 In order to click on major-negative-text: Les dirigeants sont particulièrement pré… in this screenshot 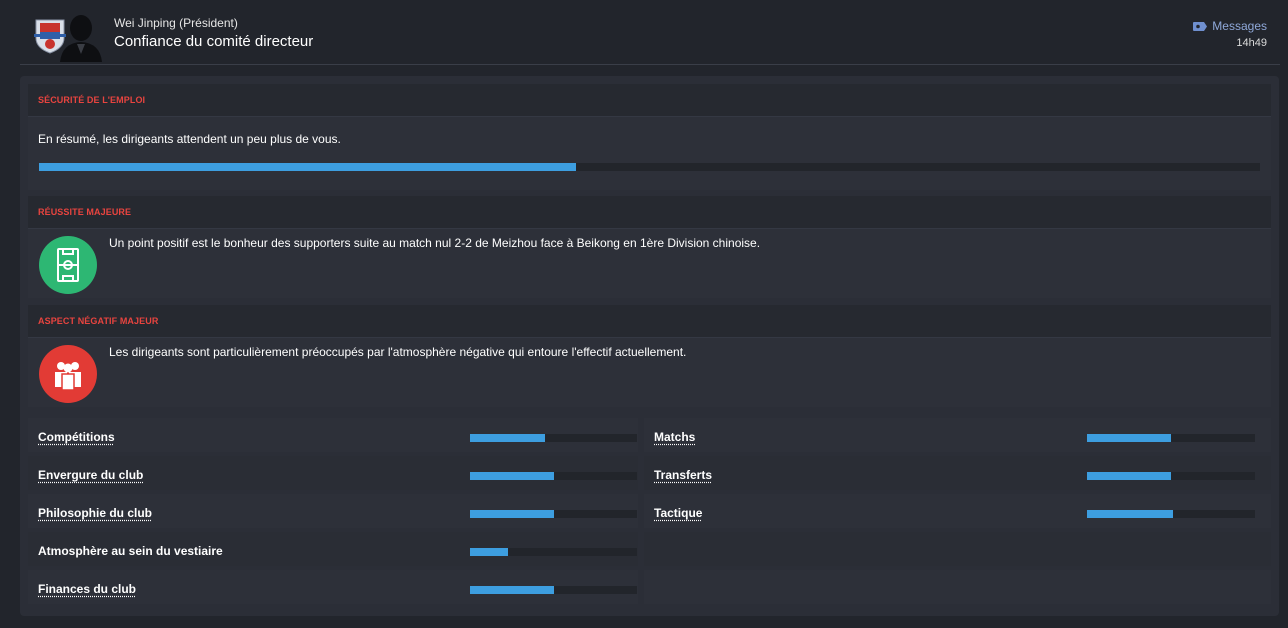, I will do `click(398, 352)`.